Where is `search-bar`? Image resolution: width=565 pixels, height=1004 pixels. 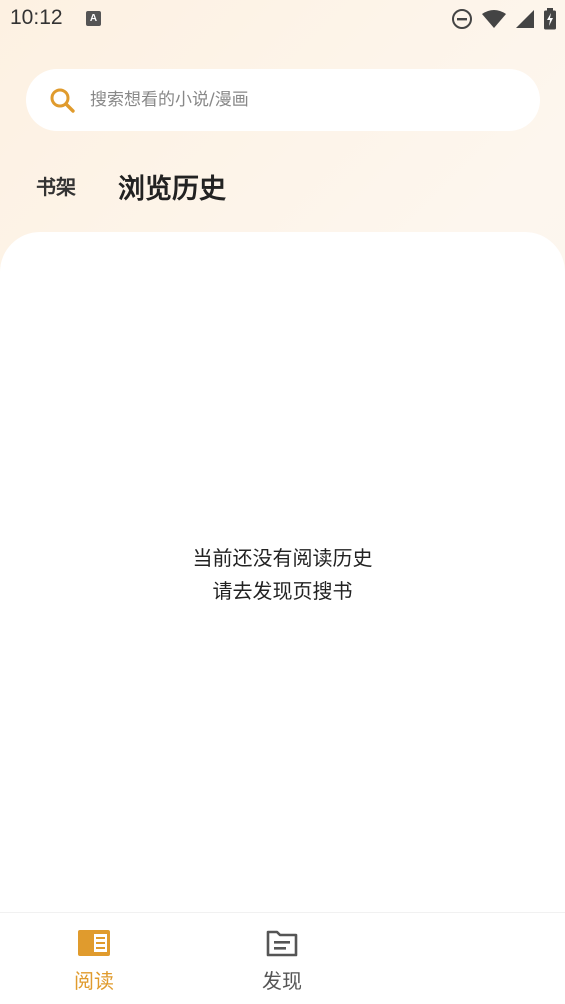
search-bar is located at coordinates (283, 100).